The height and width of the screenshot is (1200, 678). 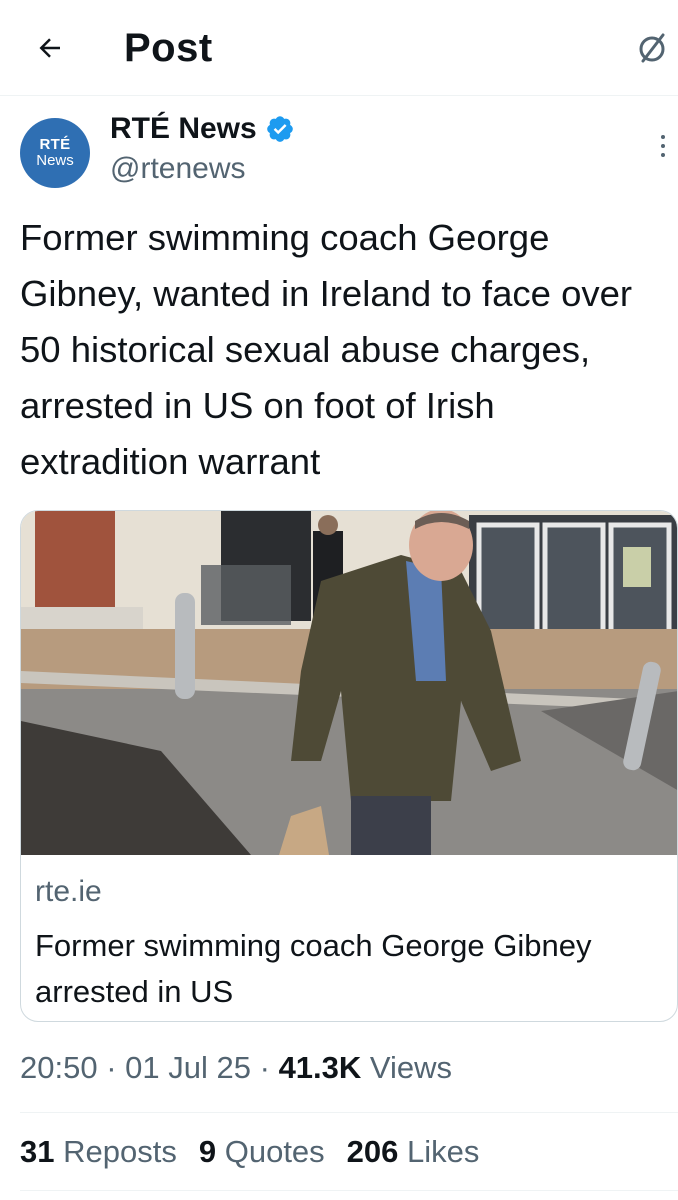 What do you see at coordinates (59, 1067) in the screenshot?
I see `post-time: 20:50` at bounding box center [59, 1067].